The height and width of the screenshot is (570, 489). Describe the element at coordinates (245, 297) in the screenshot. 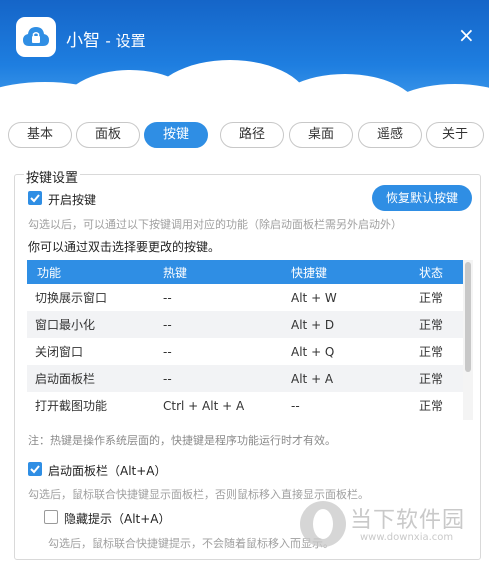

I see `table-row: 切换展示窗口 -- Alt + W 正常` at that location.